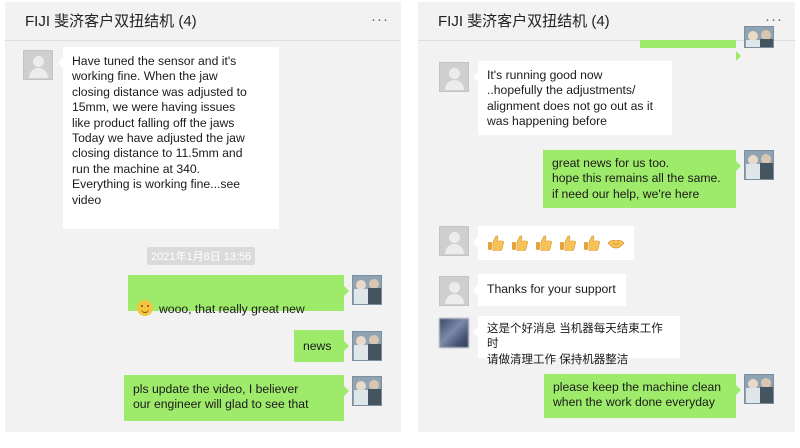 Image resolution: width=800 pixels, height=448 pixels. I want to click on message-received: Thanks for your support, so click(549, 290).